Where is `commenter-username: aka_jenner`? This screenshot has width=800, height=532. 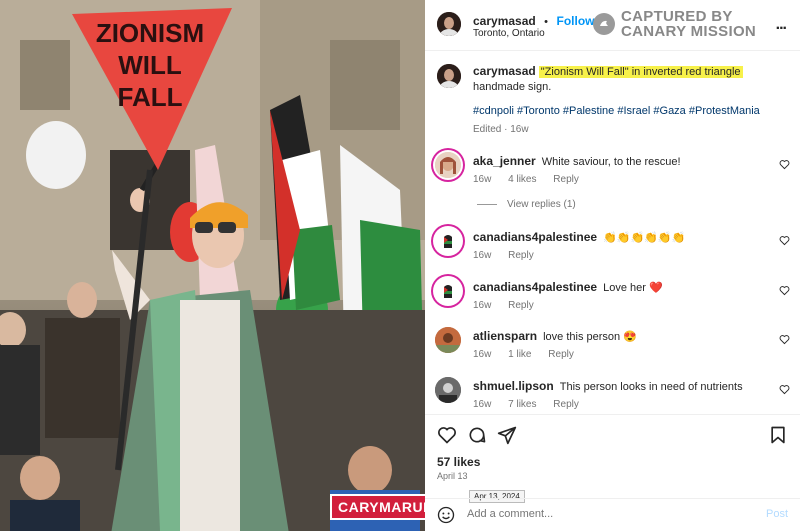 commenter-username: aka_jenner is located at coordinates (504, 161).